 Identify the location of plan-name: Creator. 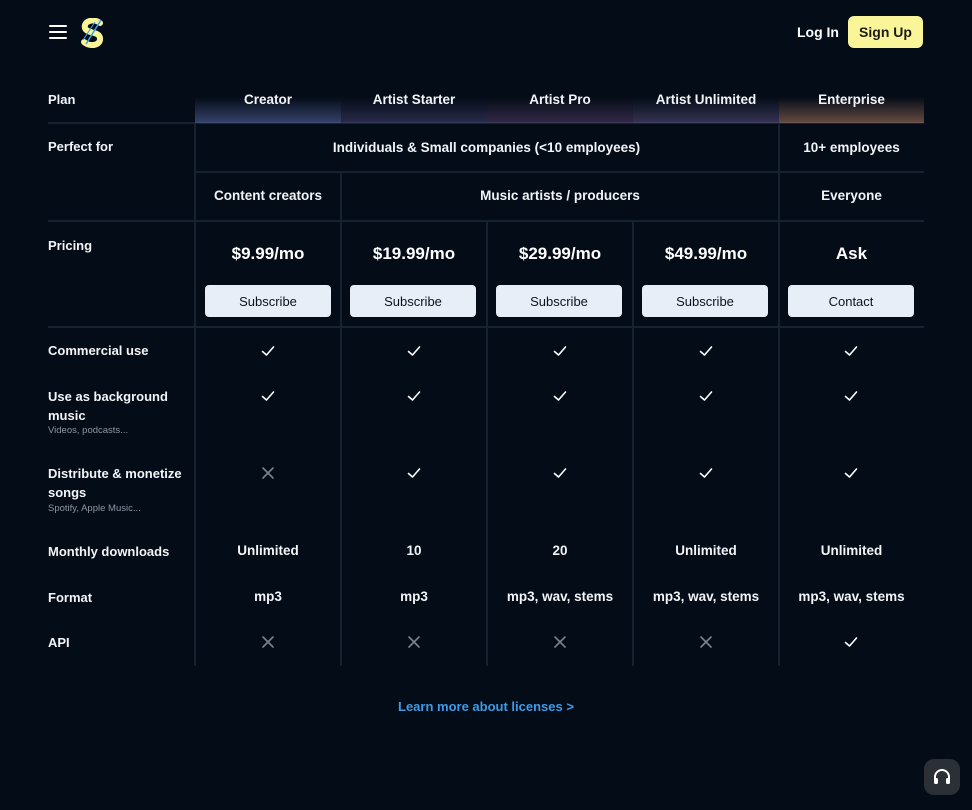
(267, 99).